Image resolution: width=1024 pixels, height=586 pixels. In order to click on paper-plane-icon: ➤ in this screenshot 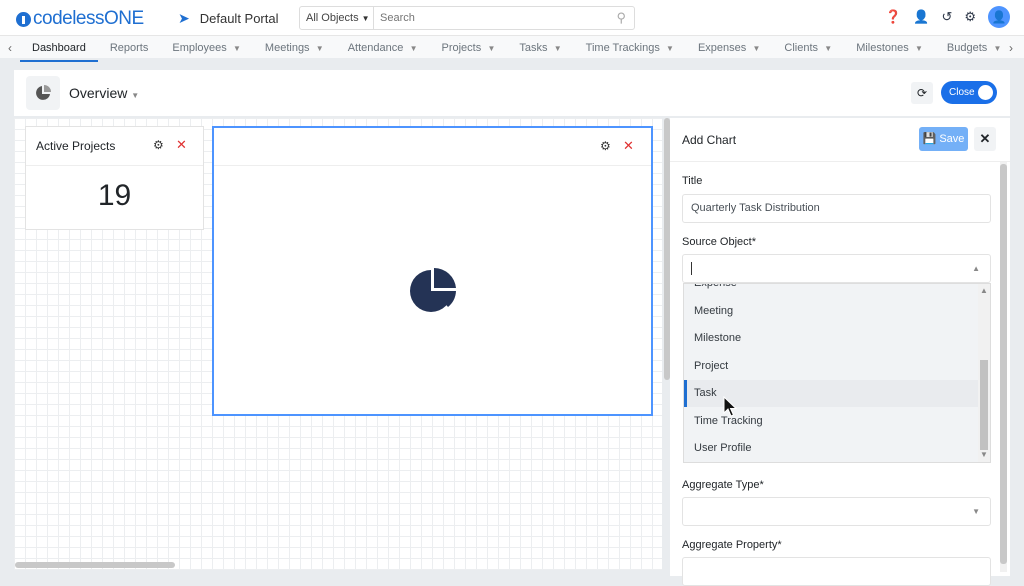, I will do `click(184, 18)`.